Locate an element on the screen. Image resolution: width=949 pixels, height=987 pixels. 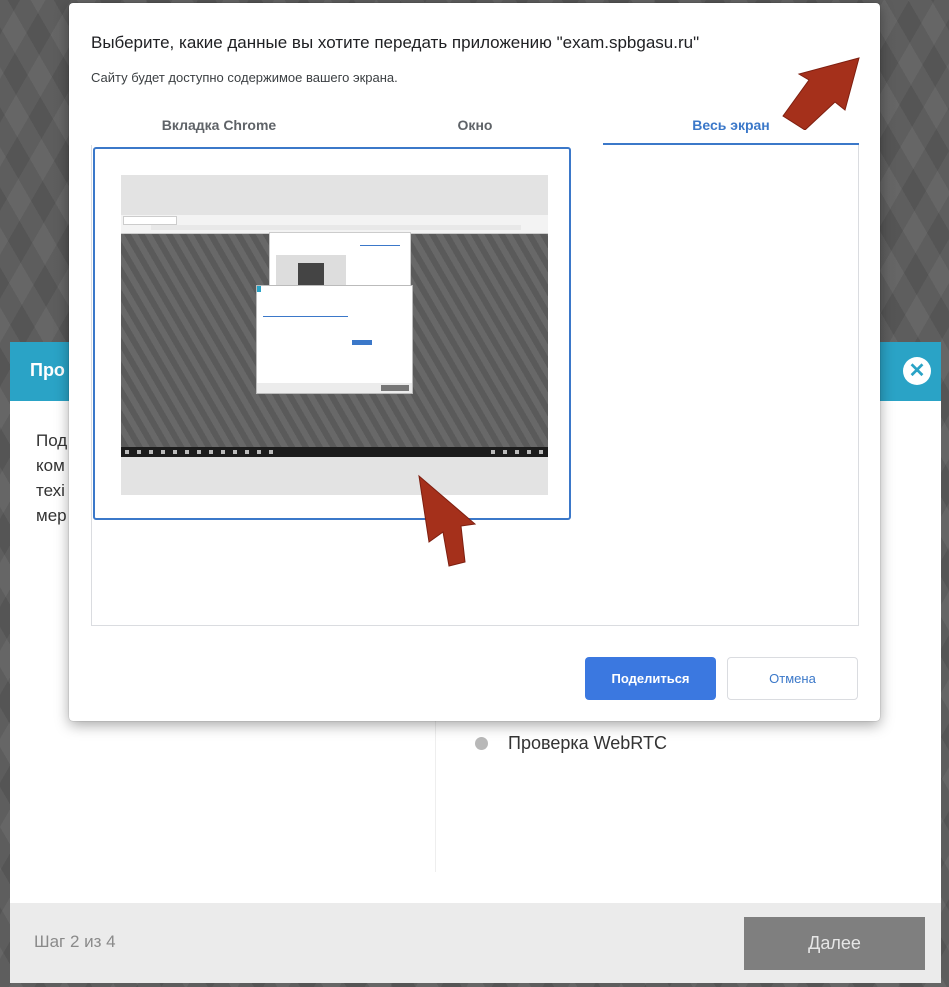
tab-window: Окно is located at coordinates (475, 128).